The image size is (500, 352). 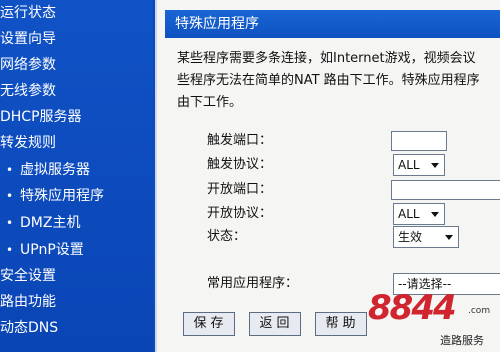 What do you see at coordinates (52, 250) in the screenshot?
I see `sidebar-item-label: UPnP设置` at bounding box center [52, 250].